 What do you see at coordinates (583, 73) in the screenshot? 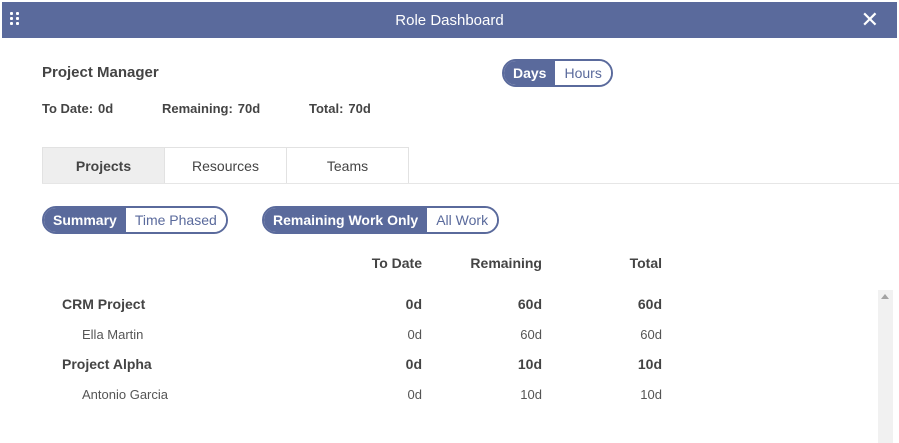
I see `hours-option: Hours` at bounding box center [583, 73].